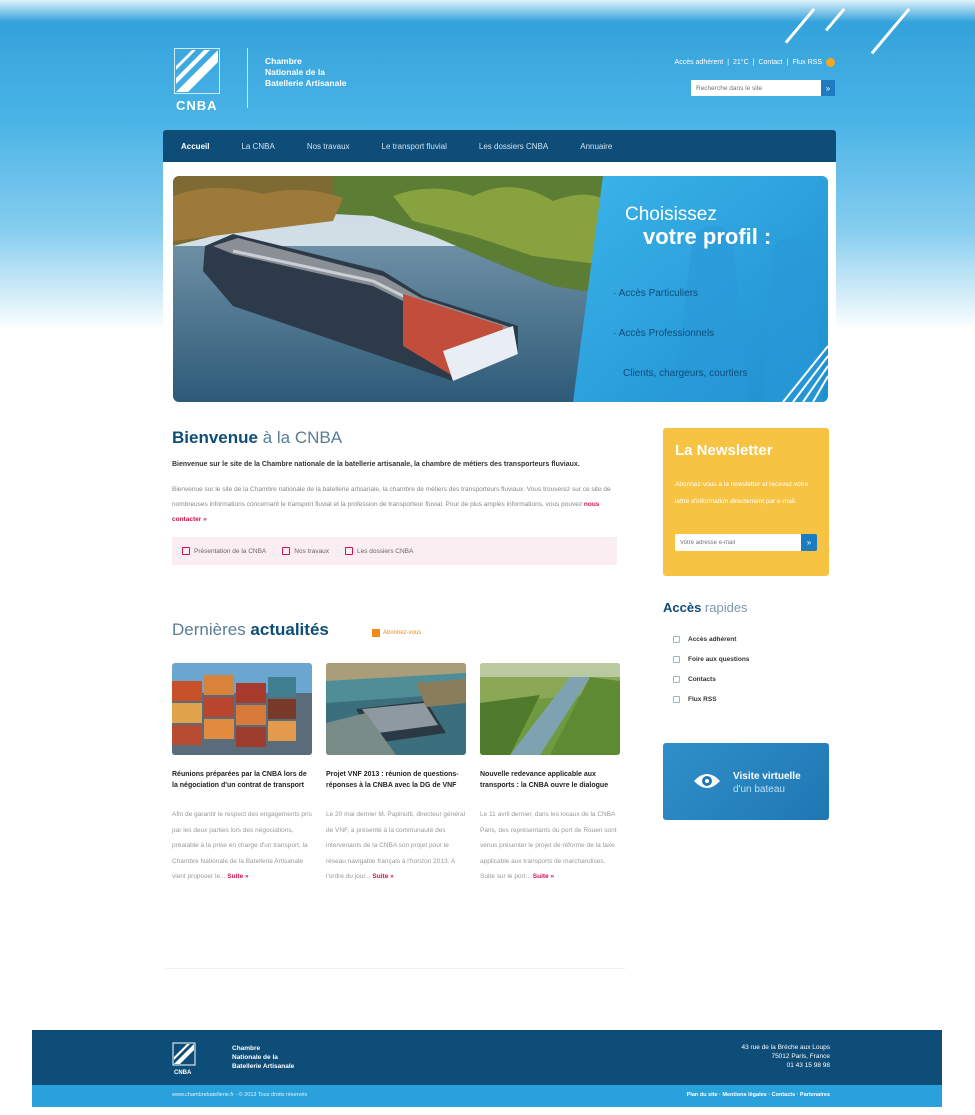 The image size is (975, 1115). I want to click on news-image-containers, so click(242, 709).